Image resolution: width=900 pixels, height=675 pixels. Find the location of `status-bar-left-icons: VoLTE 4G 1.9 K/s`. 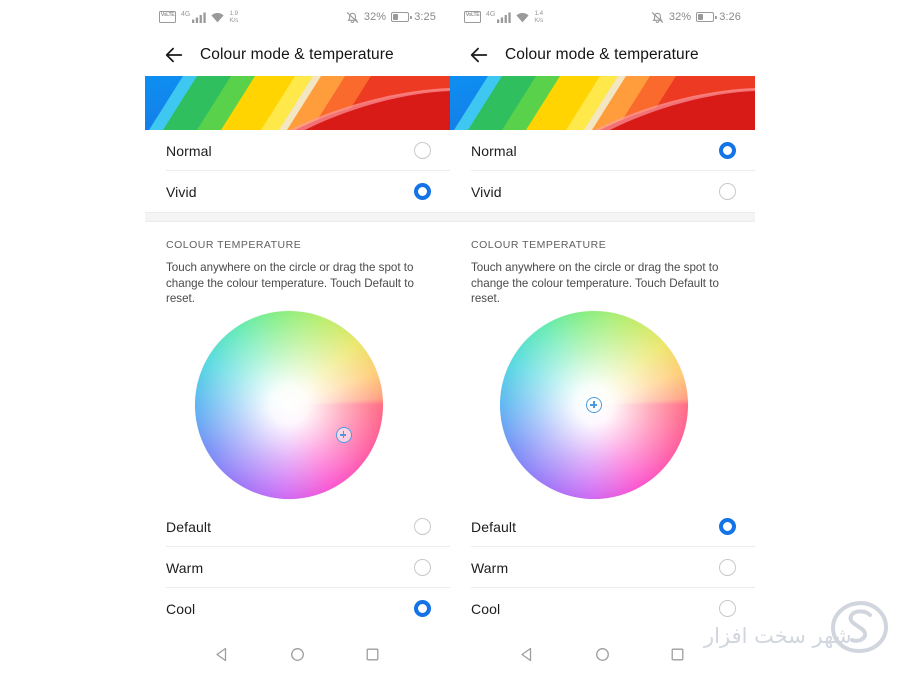

status-bar-left-icons: VoLTE 4G 1.9 K/s is located at coordinates (198, 17).